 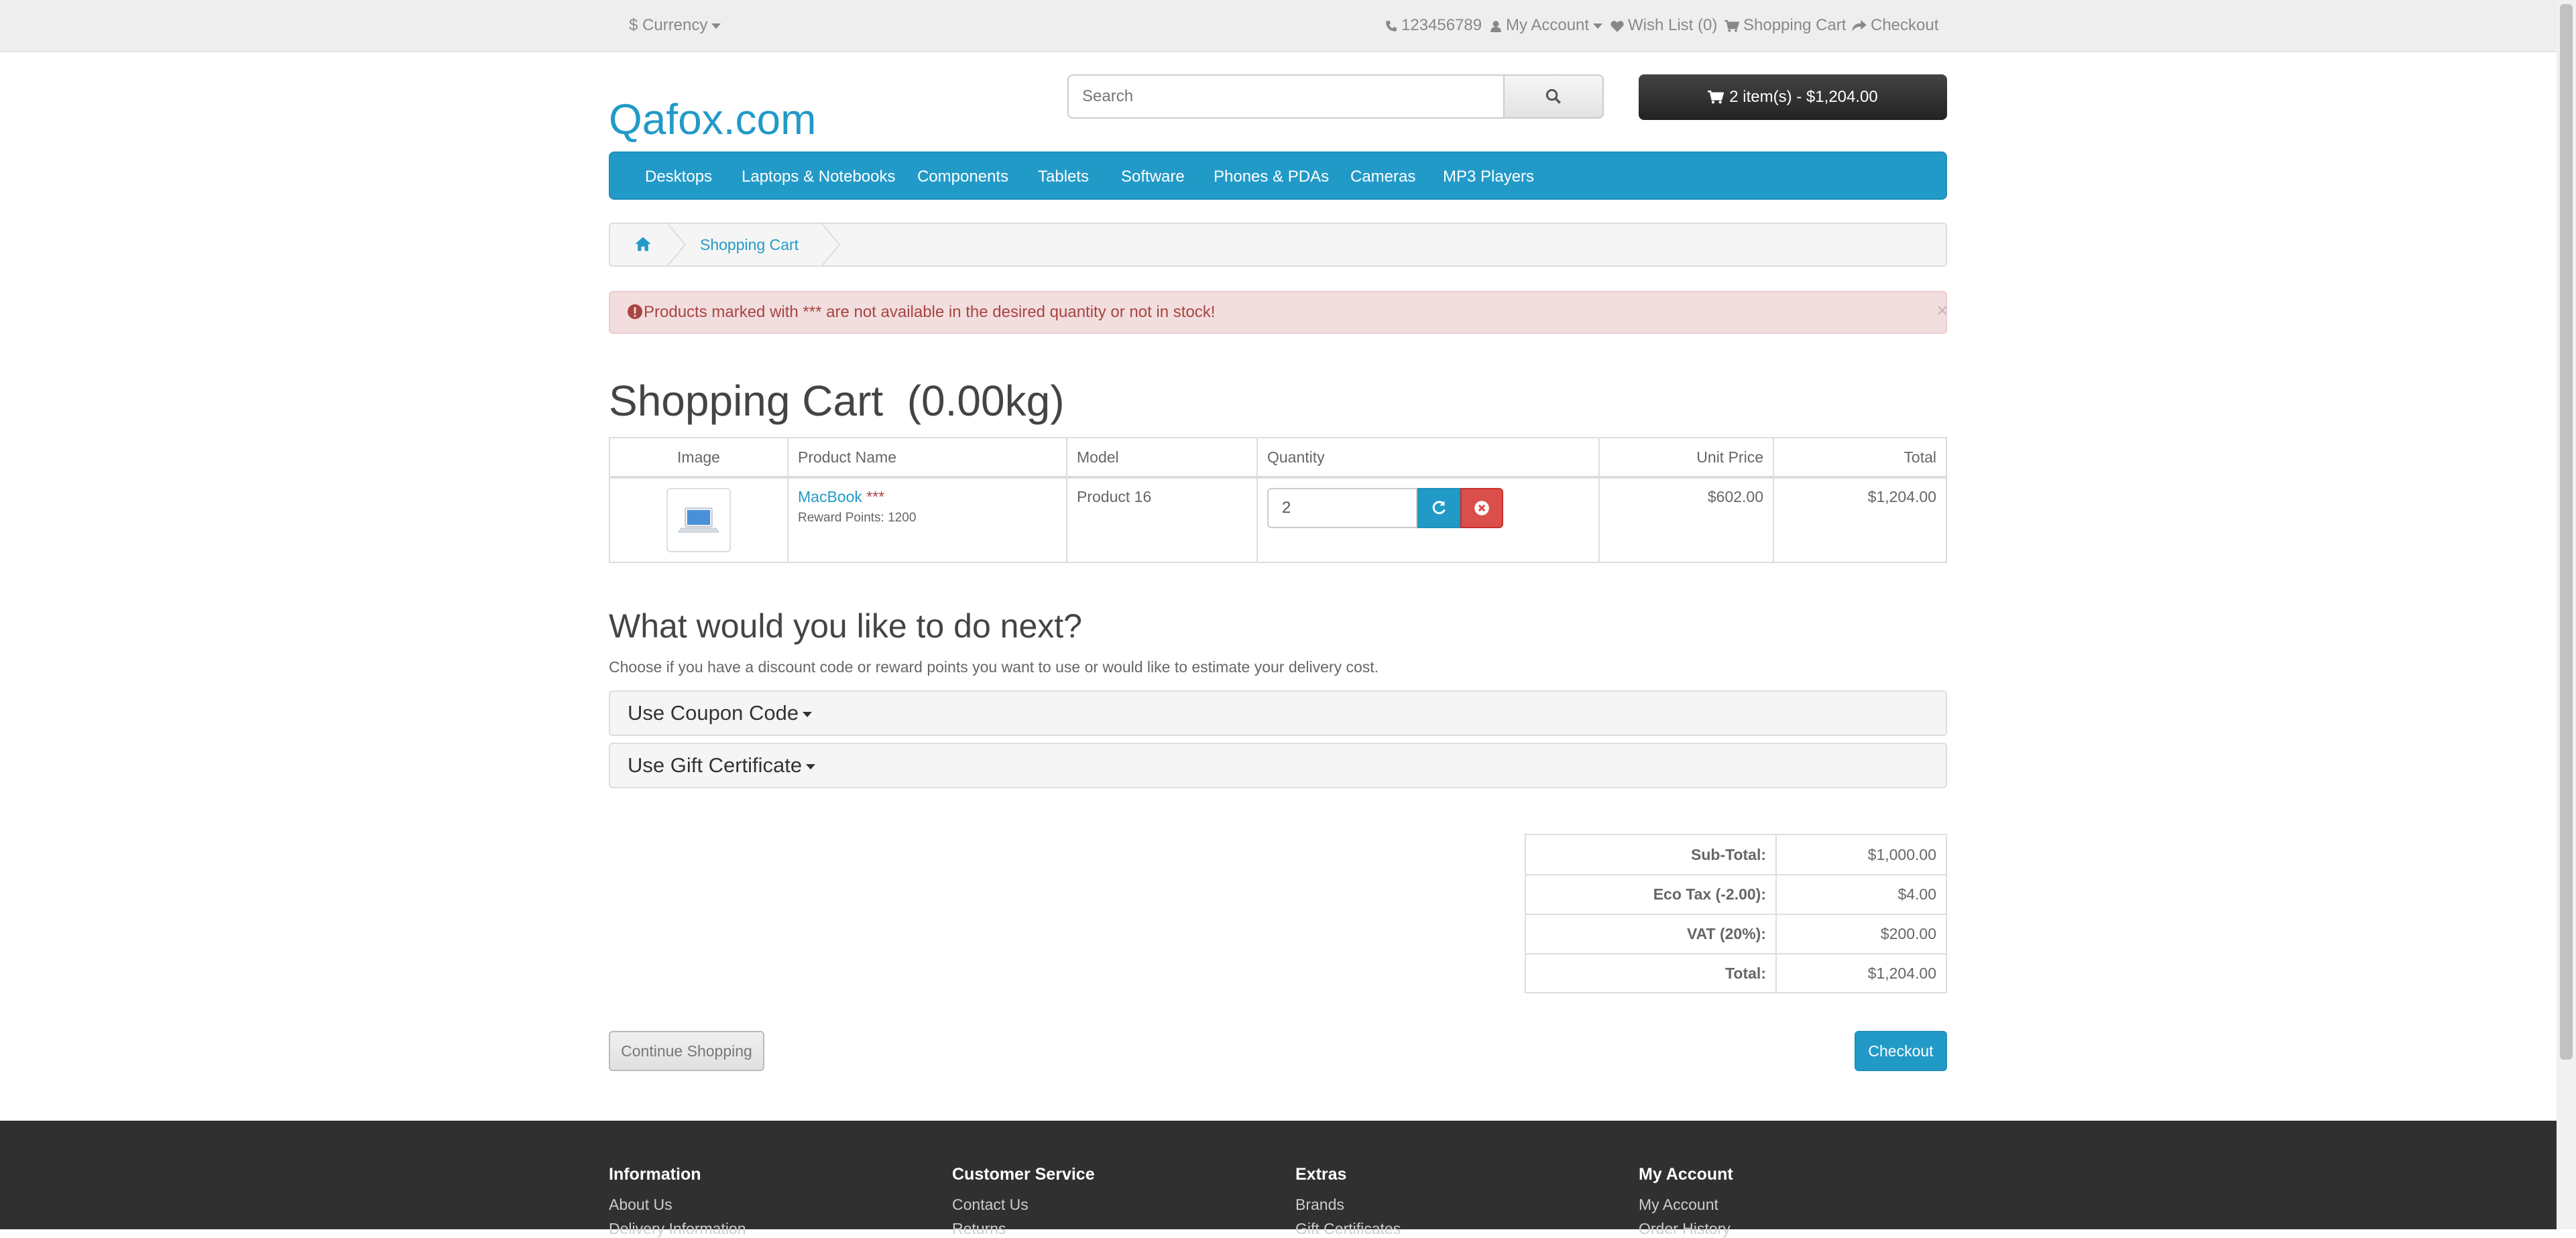 What do you see at coordinates (1908, 933) in the screenshot?
I see `totals-value: $200.00` at bounding box center [1908, 933].